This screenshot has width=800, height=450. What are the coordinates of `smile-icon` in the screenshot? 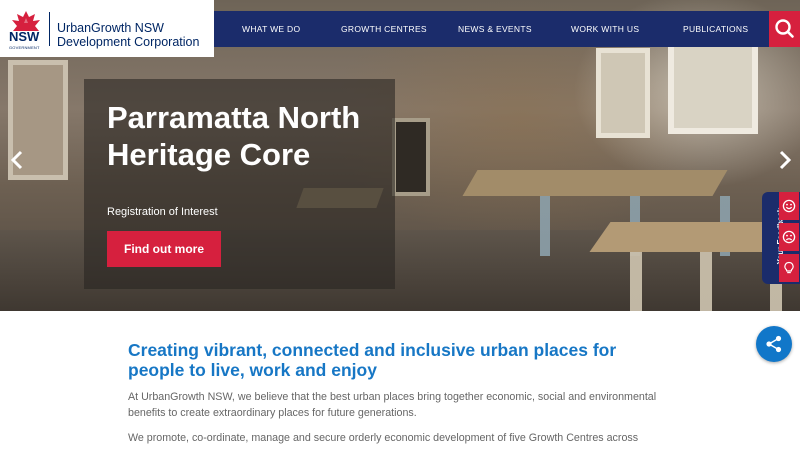 It's located at (789, 206).